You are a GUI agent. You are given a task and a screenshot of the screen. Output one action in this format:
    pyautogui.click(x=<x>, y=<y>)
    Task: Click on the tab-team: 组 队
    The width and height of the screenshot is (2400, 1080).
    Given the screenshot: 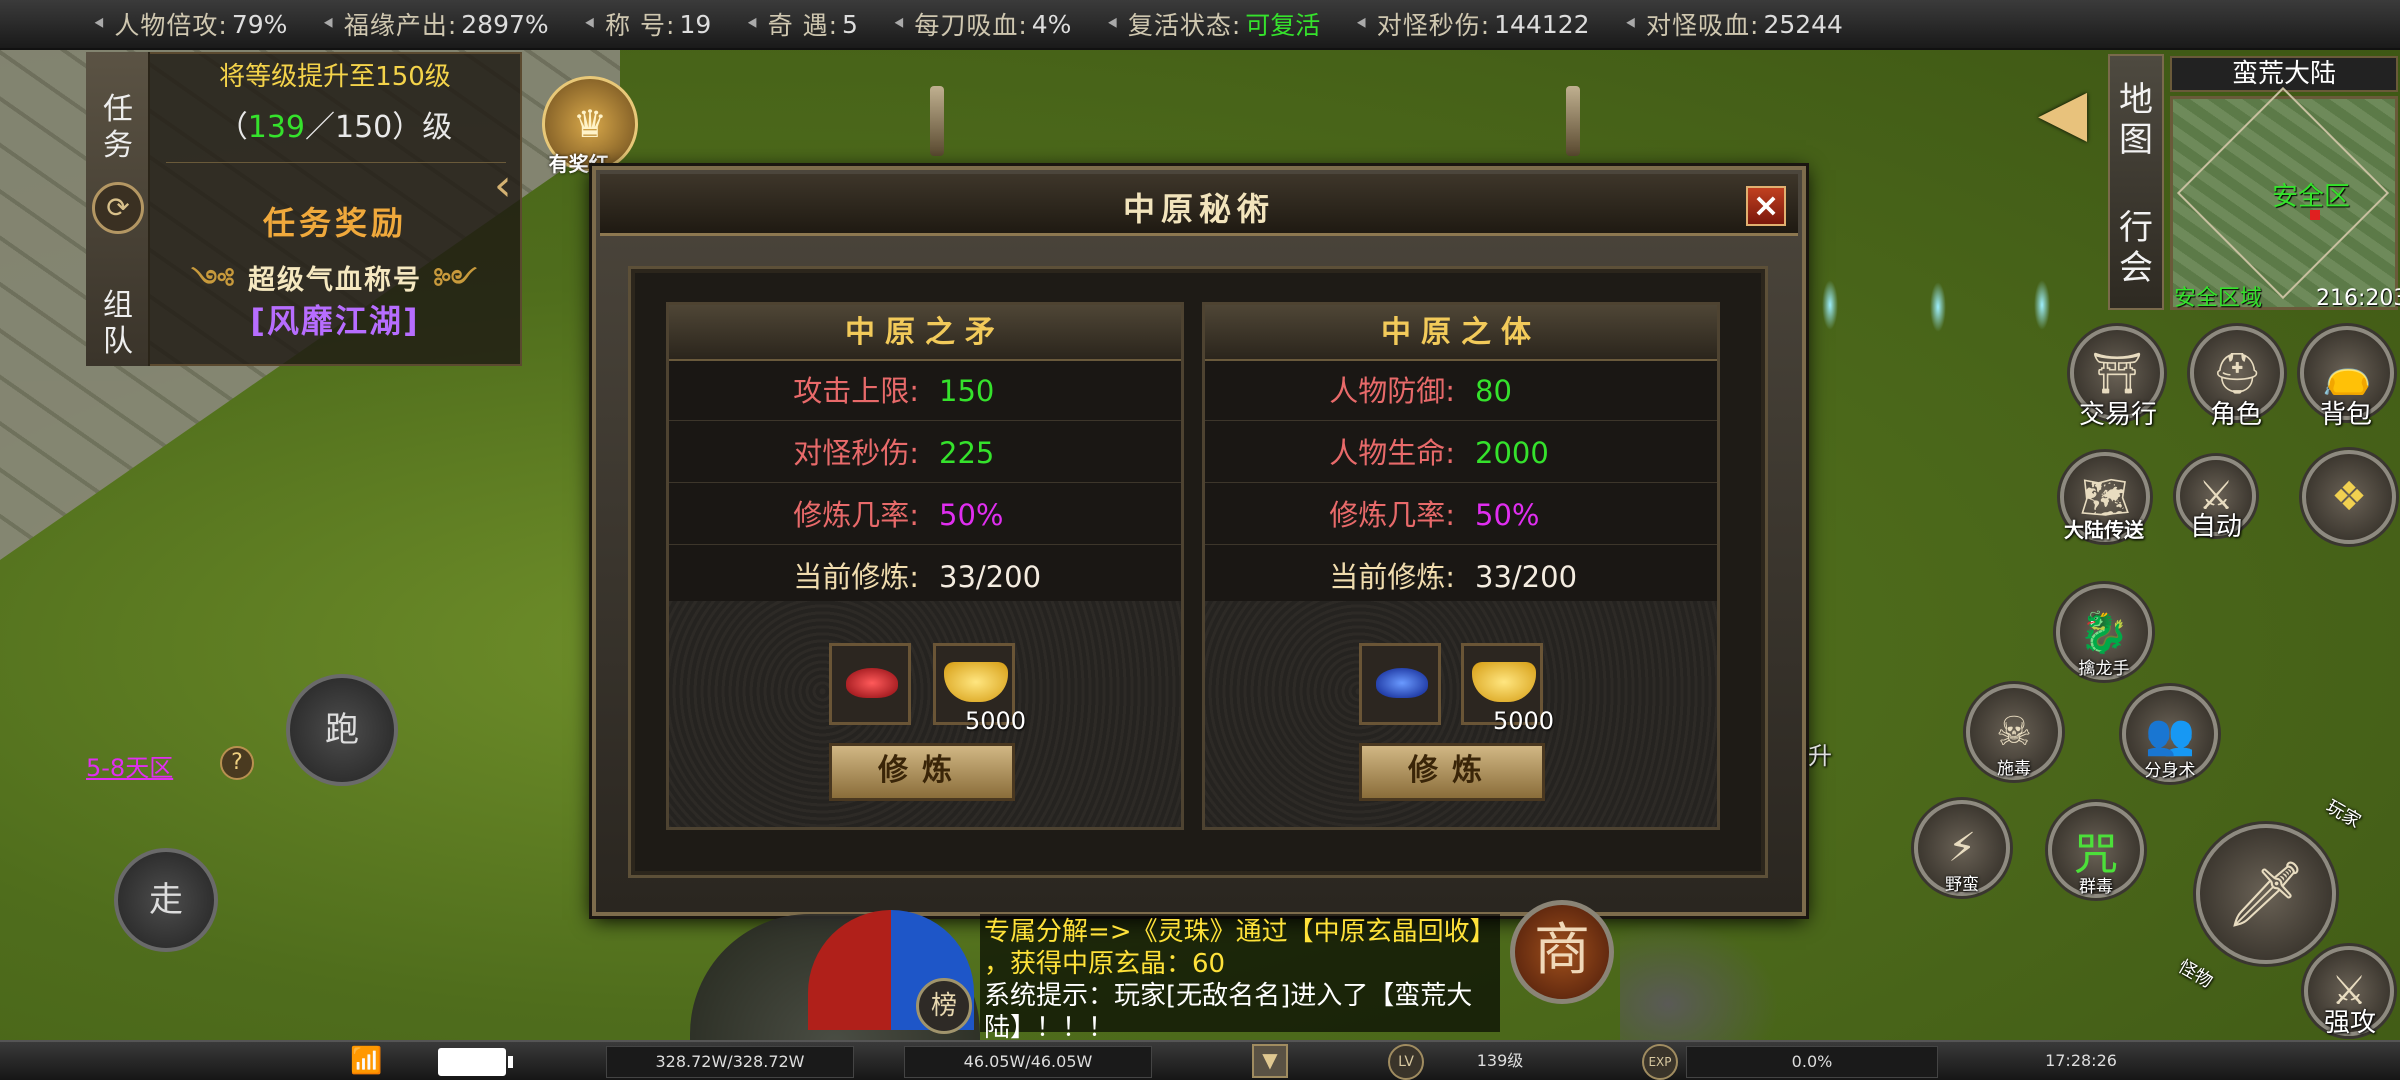 What is the action you would take?
    pyautogui.click(x=118, y=324)
    